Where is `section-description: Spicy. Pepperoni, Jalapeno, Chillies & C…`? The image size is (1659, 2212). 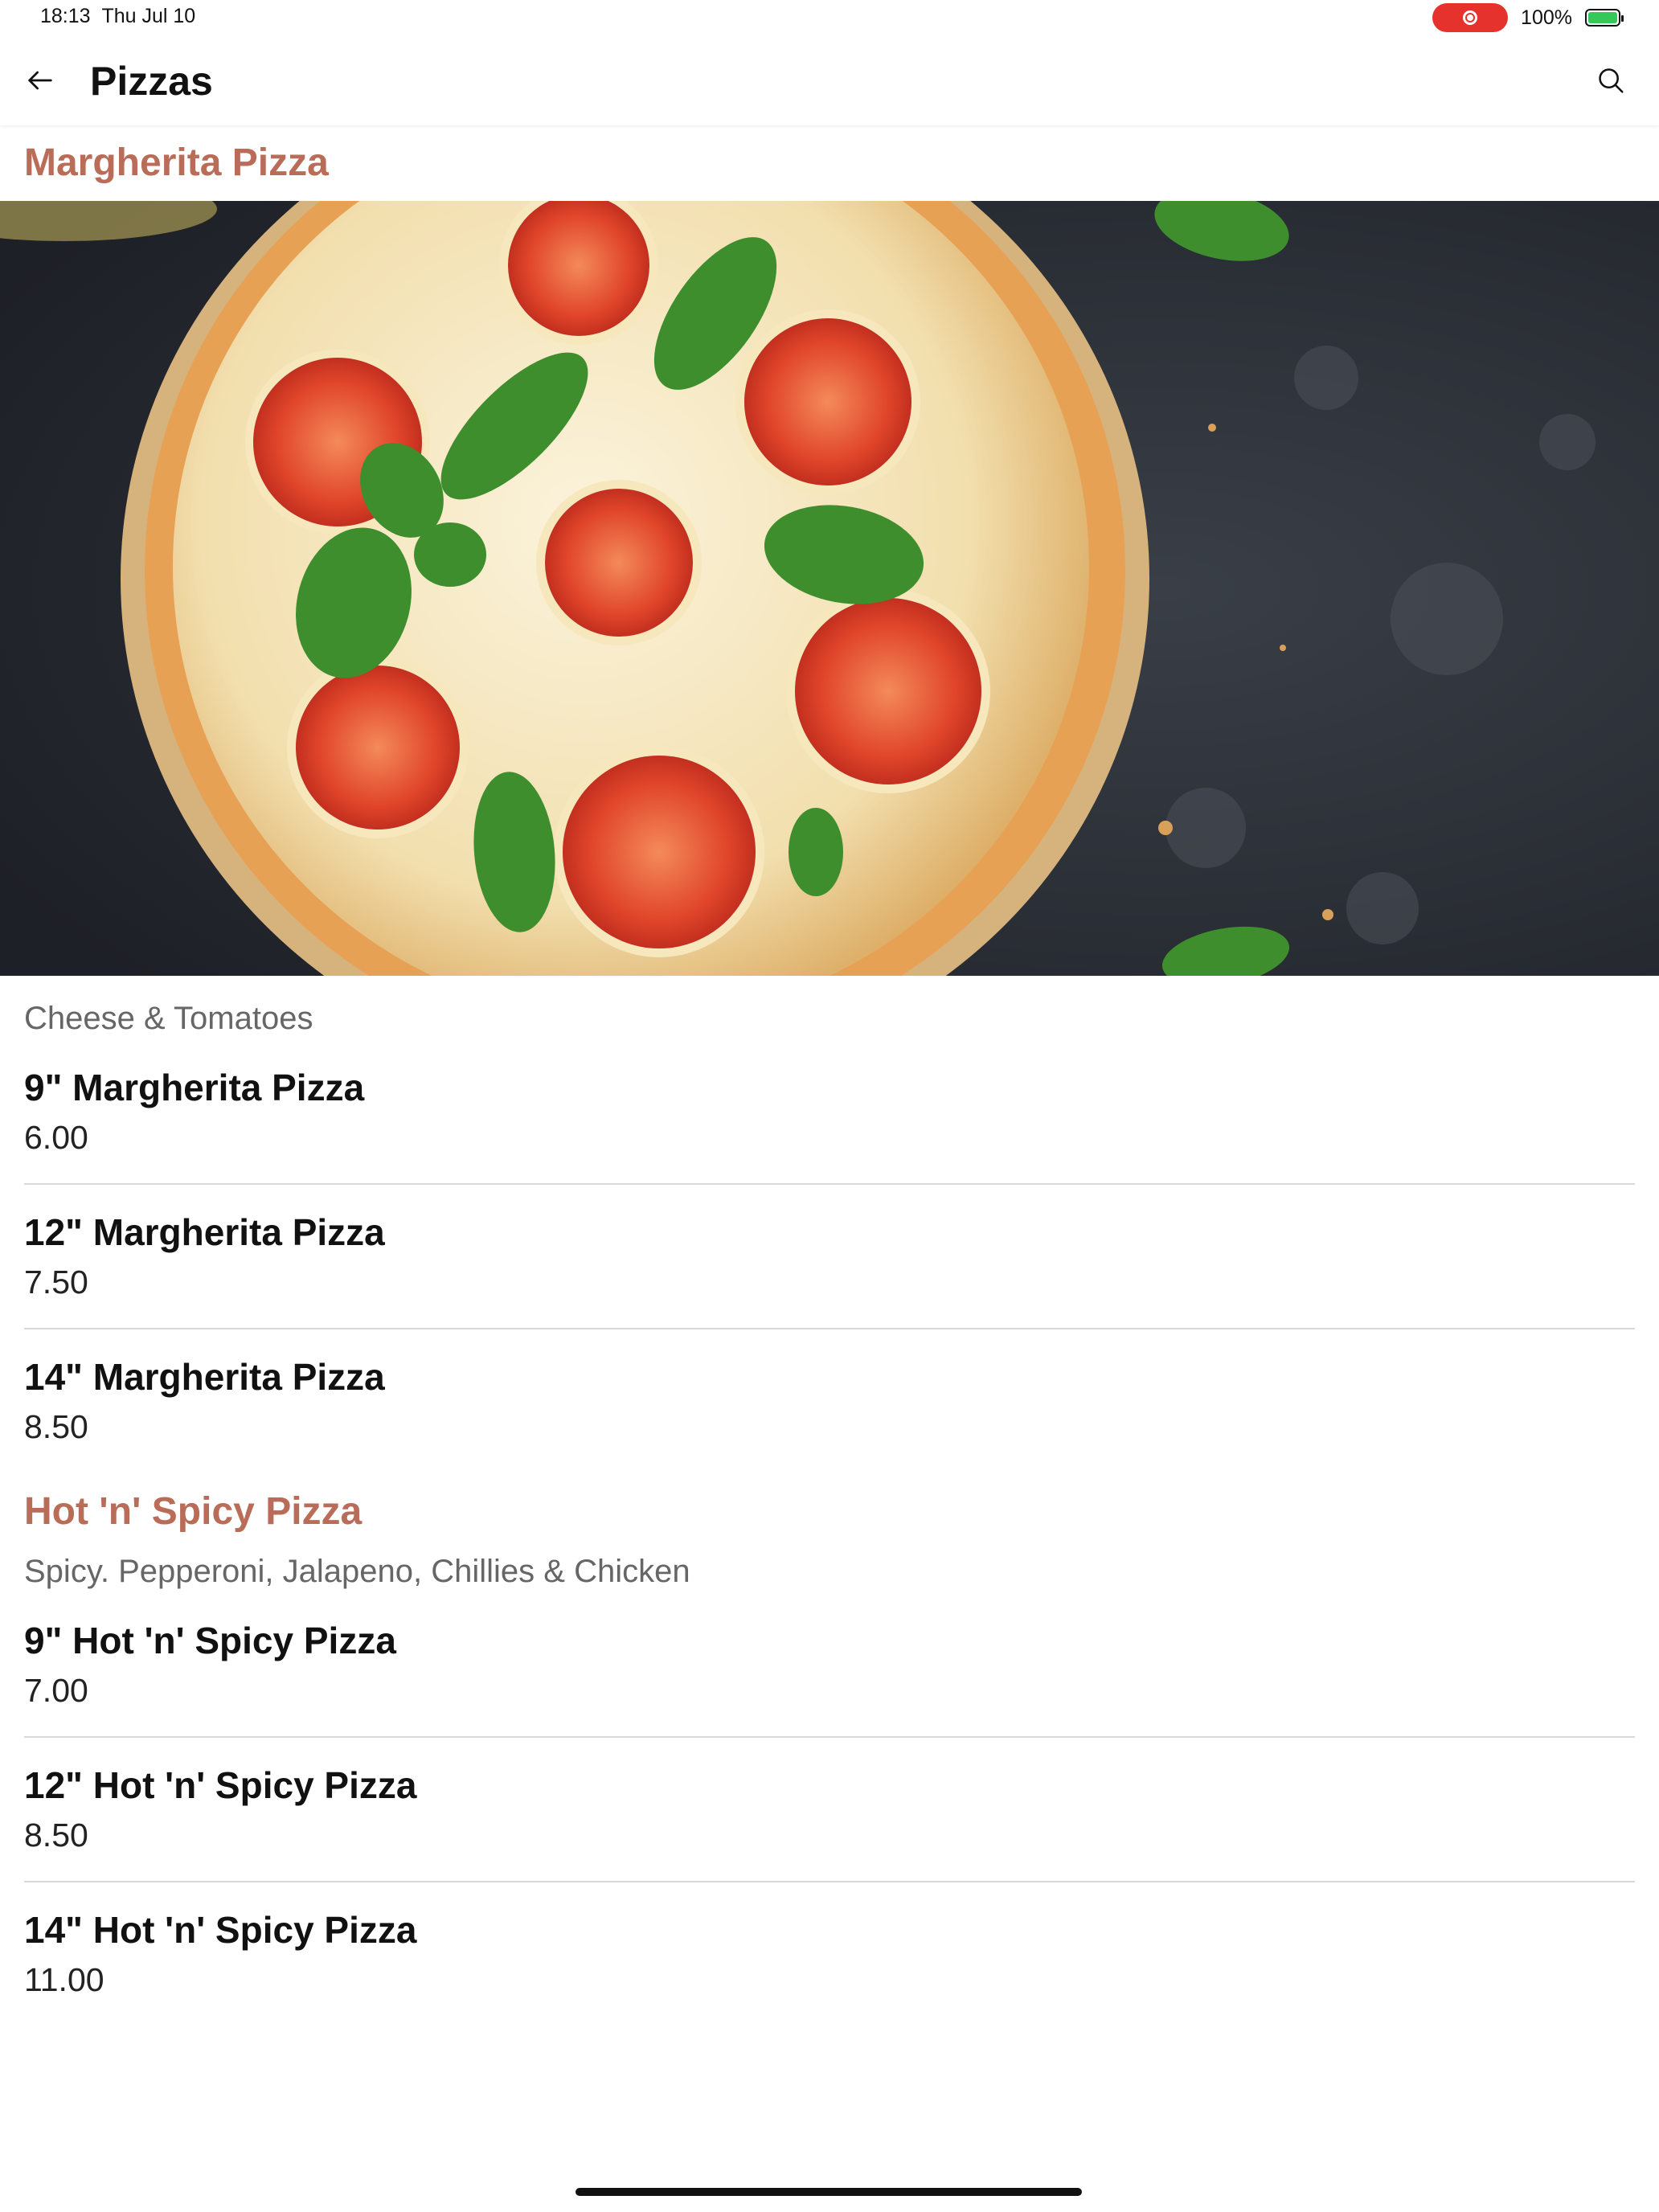 section-description: Spicy. Pepperoni, Jalapeno, Chillies & C… is located at coordinates (357, 1571).